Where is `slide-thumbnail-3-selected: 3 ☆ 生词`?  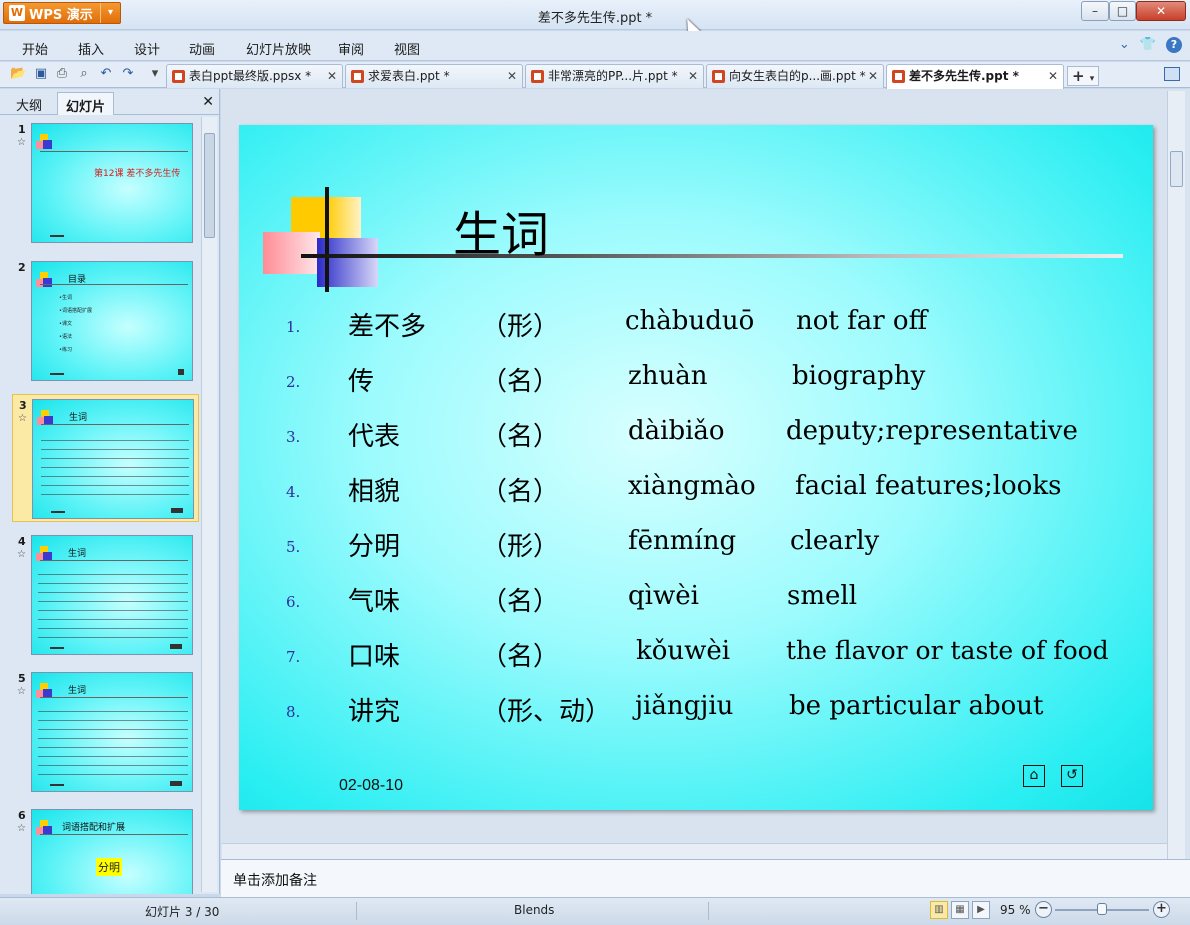
slide-thumbnail-3-selected: 3 ☆ 生词 is located at coordinates (105, 458).